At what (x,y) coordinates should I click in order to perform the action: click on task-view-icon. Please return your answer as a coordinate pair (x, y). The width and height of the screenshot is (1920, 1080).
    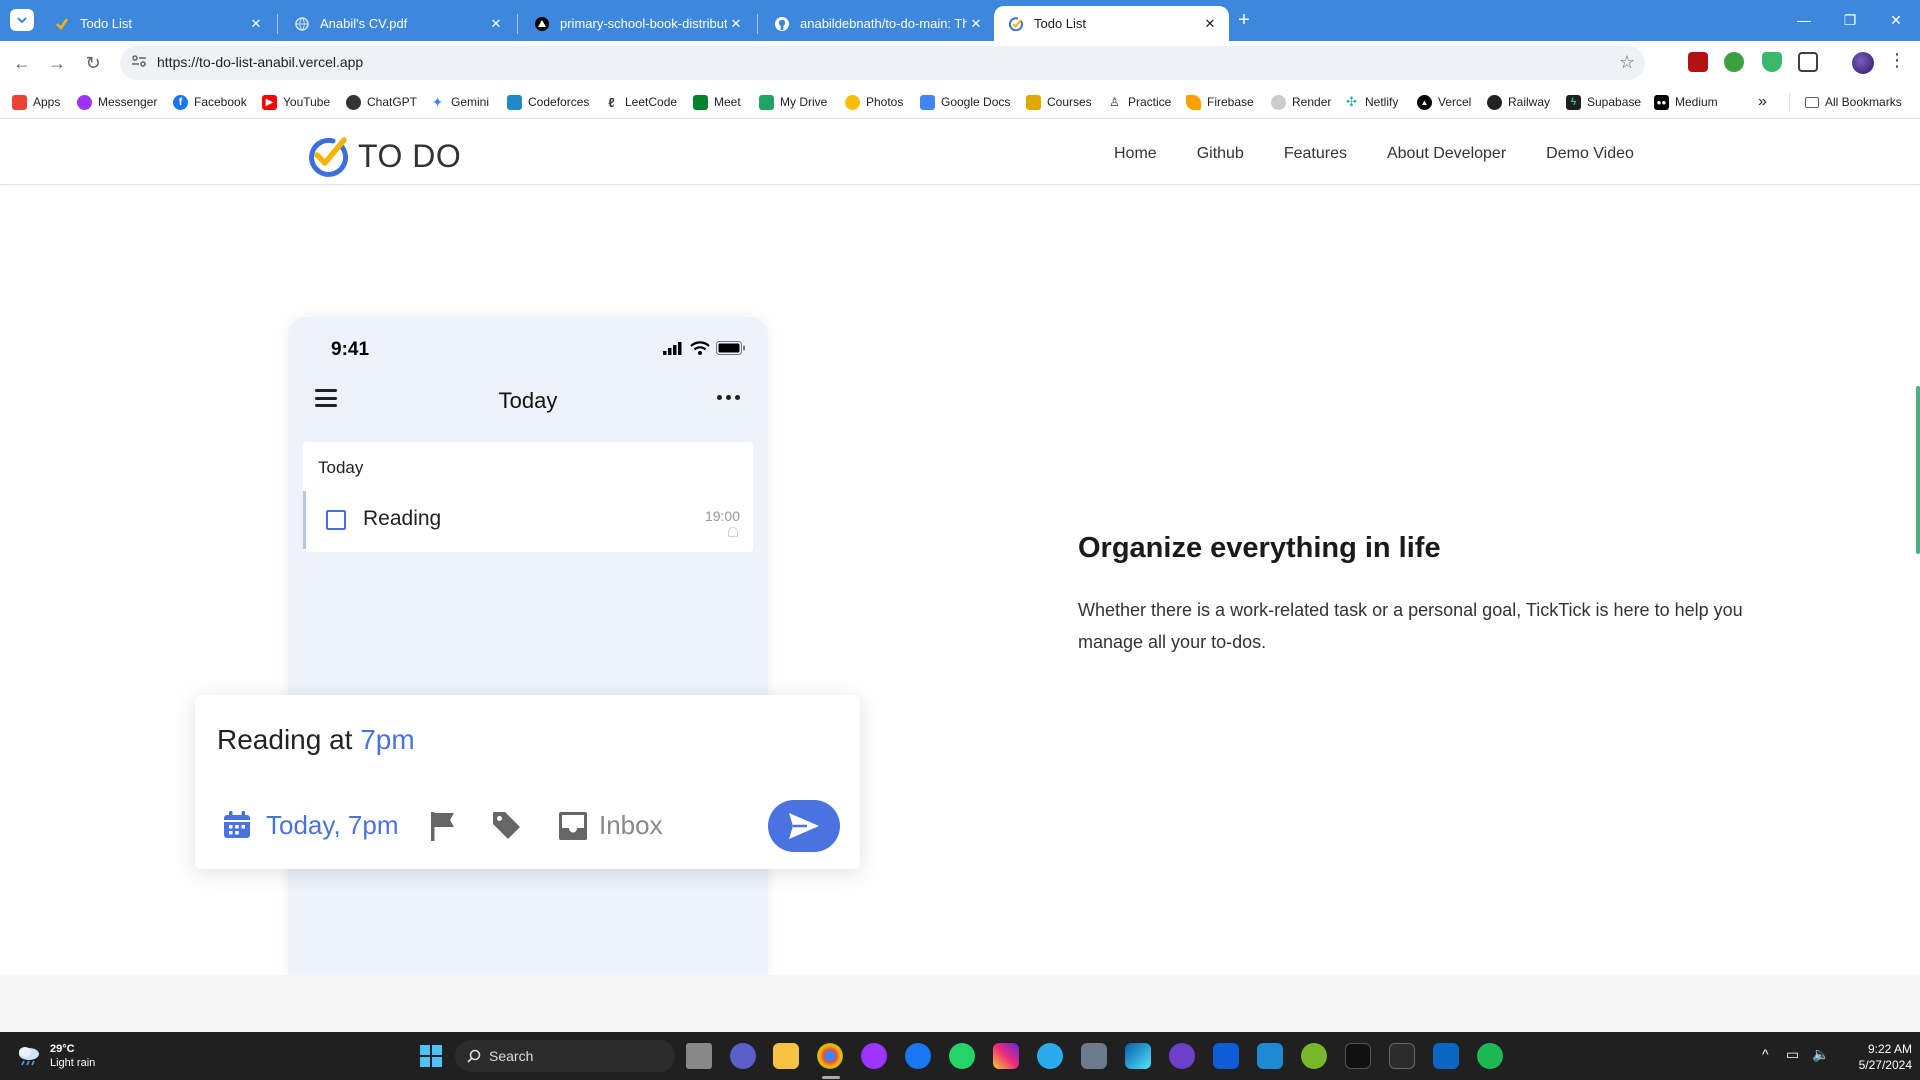
    Looking at the image, I should click on (699, 1056).